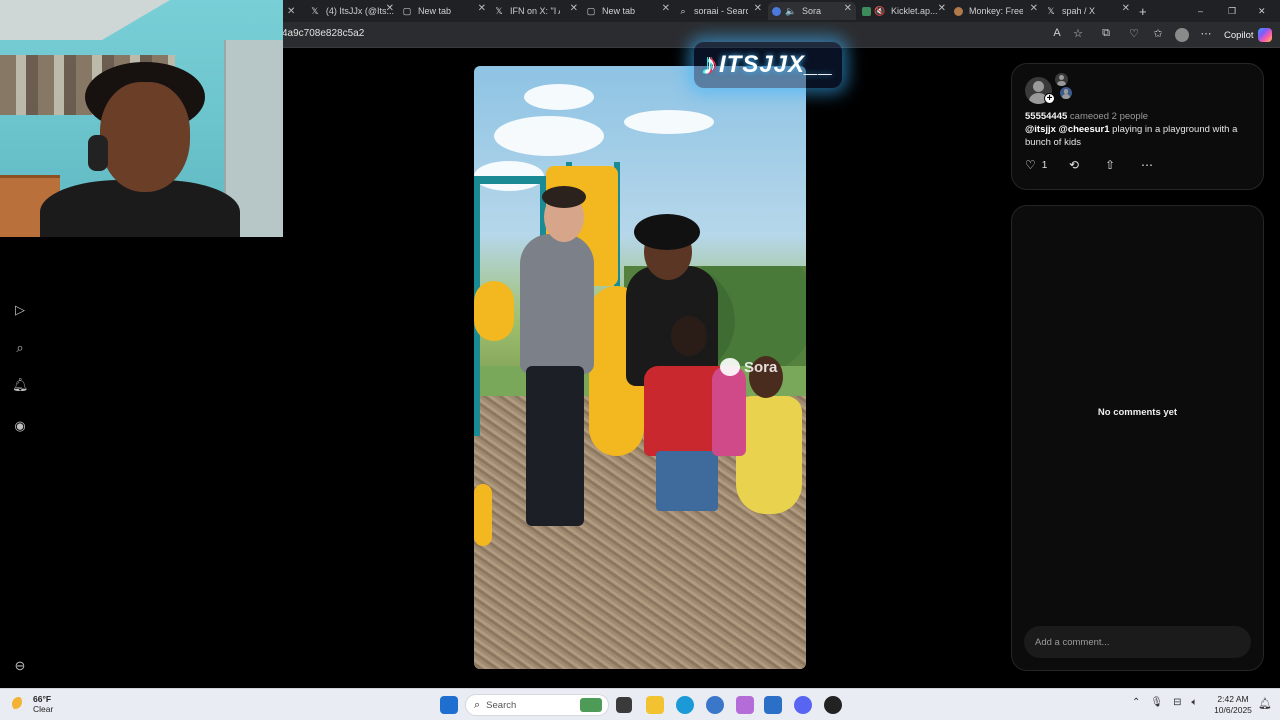 The image size is (1280, 720). I want to click on clock-time: 2:42 AM, so click(1233, 699).